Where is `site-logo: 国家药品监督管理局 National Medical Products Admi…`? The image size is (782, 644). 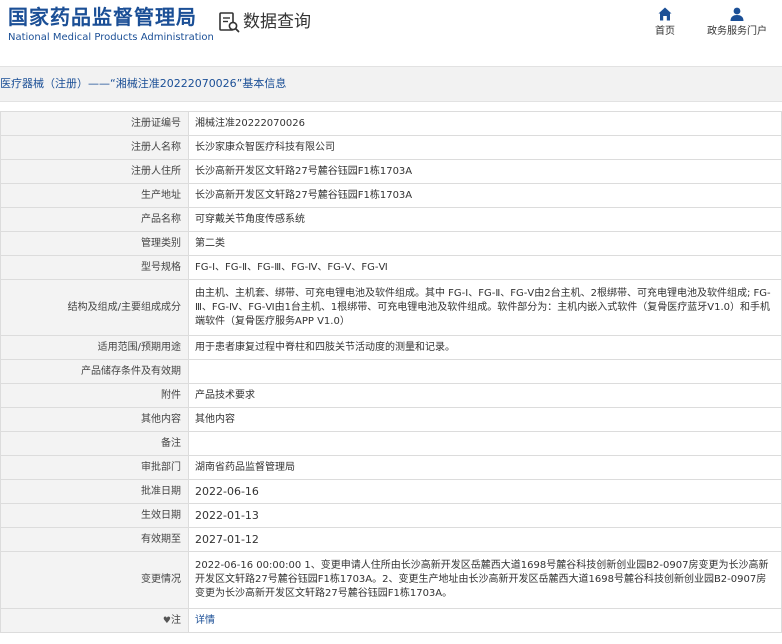
site-logo: 国家药品监督管理局 National Medical Products Admi… is located at coordinates (111, 24).